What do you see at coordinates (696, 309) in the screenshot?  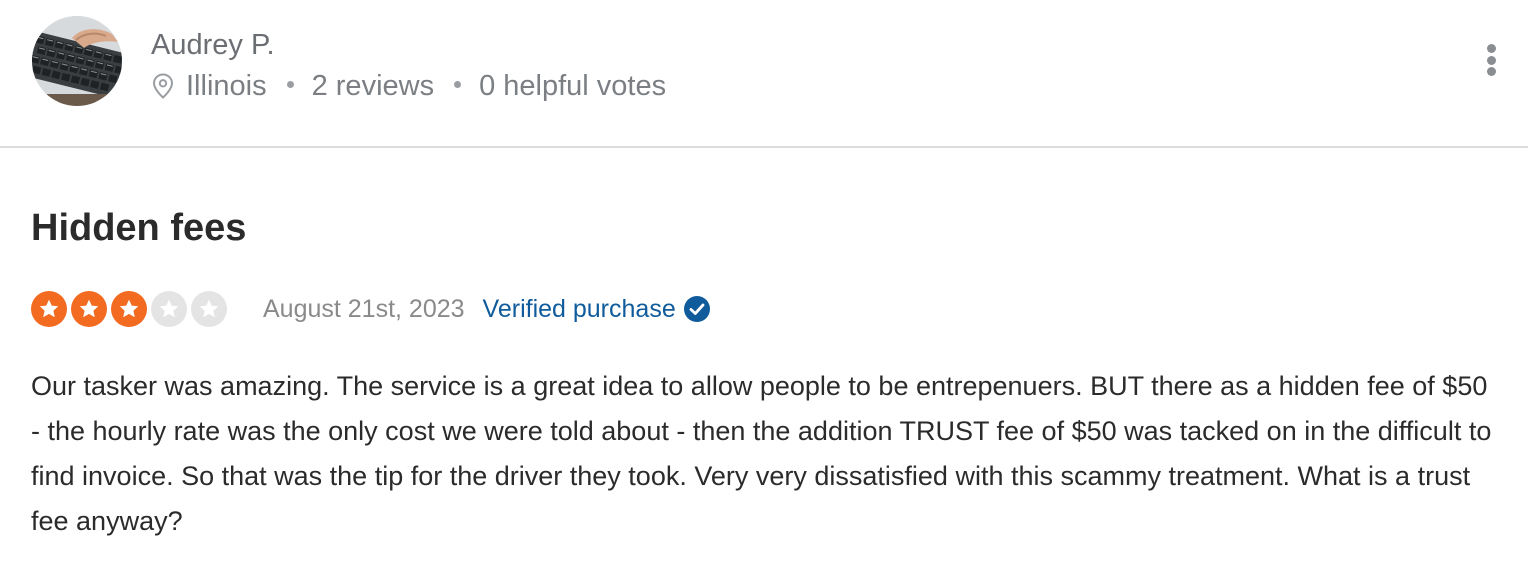 I see `check-circle-icon` at bounding box center [696, 309].